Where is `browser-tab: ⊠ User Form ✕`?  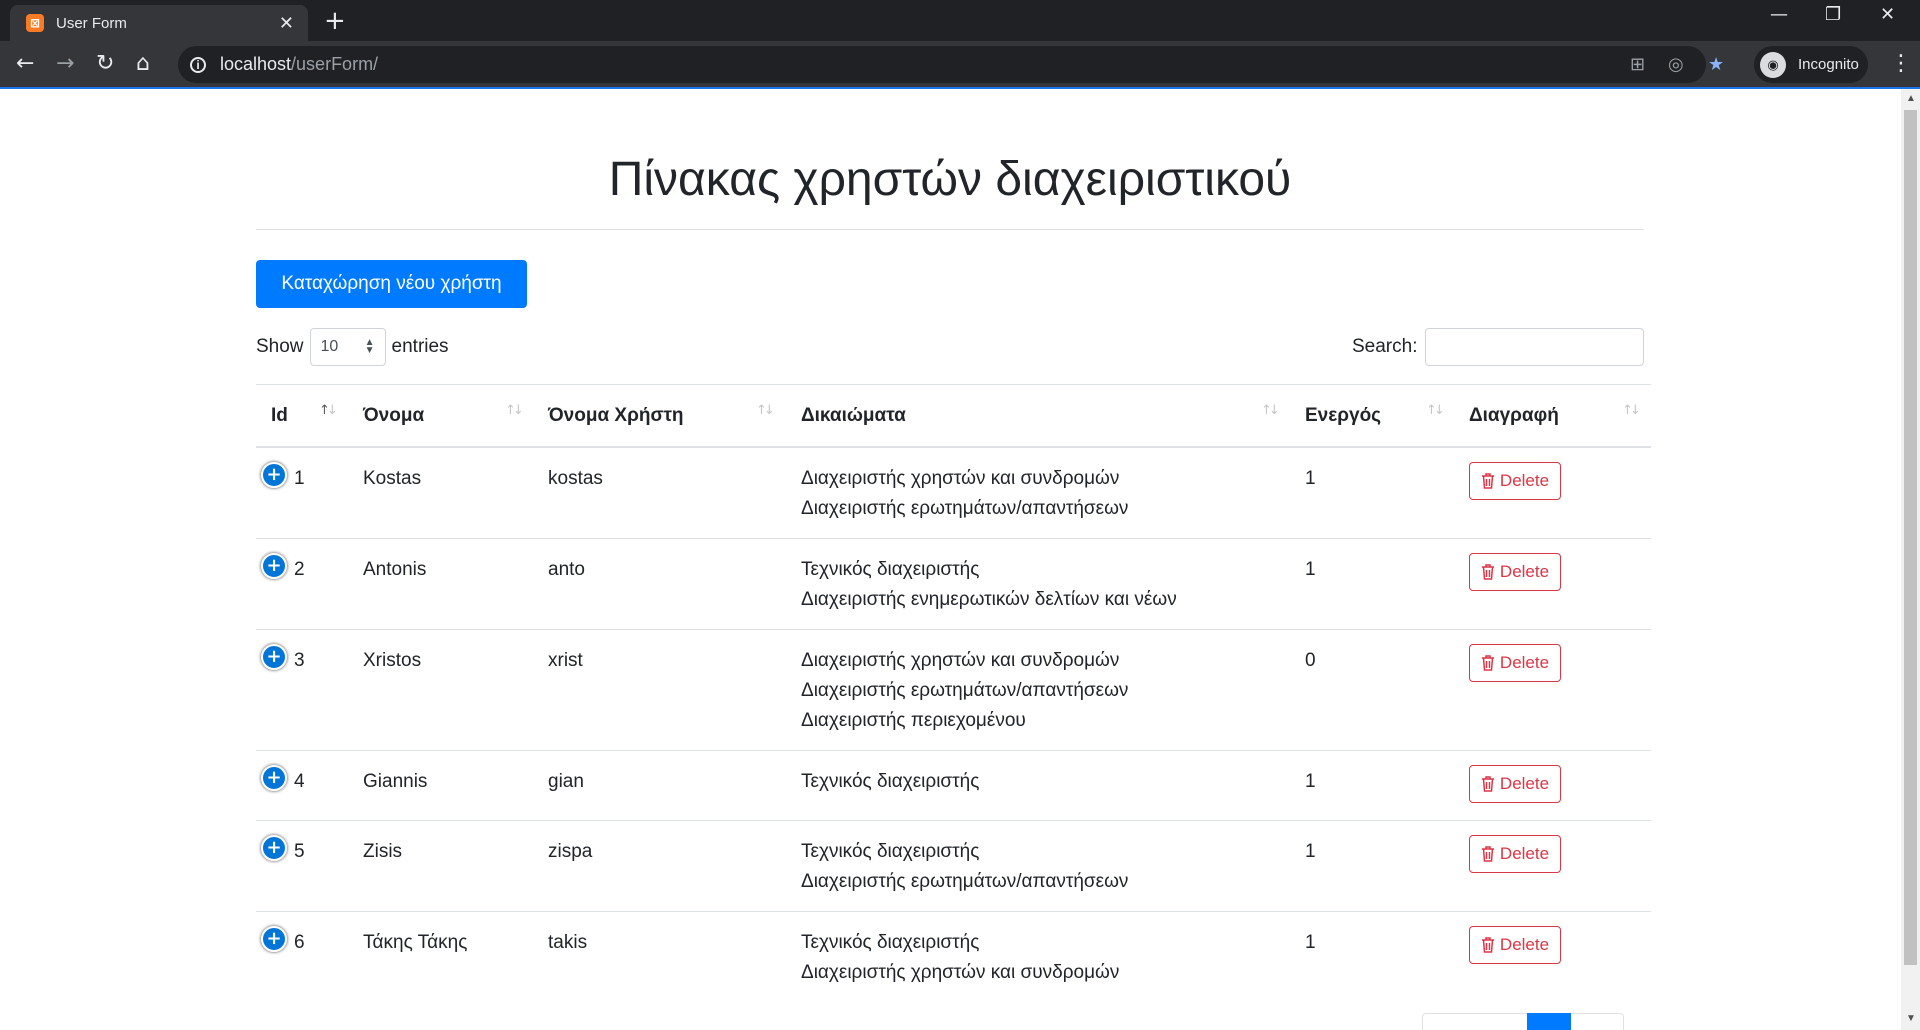 browser-tab: ⊠ User Form ✕ is located at coordinates (159, 23).